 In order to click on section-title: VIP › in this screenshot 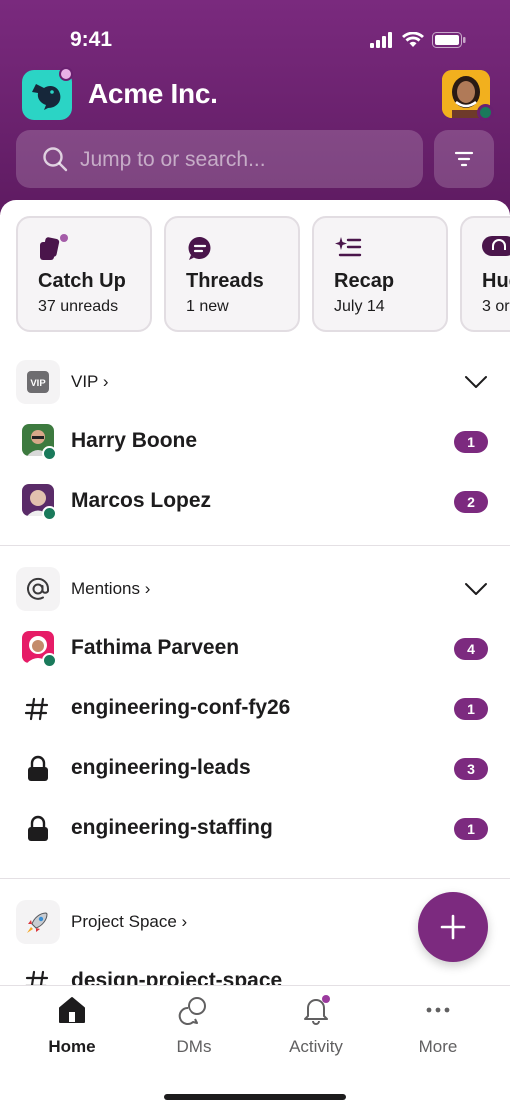, I will do `click(90, 381)`.